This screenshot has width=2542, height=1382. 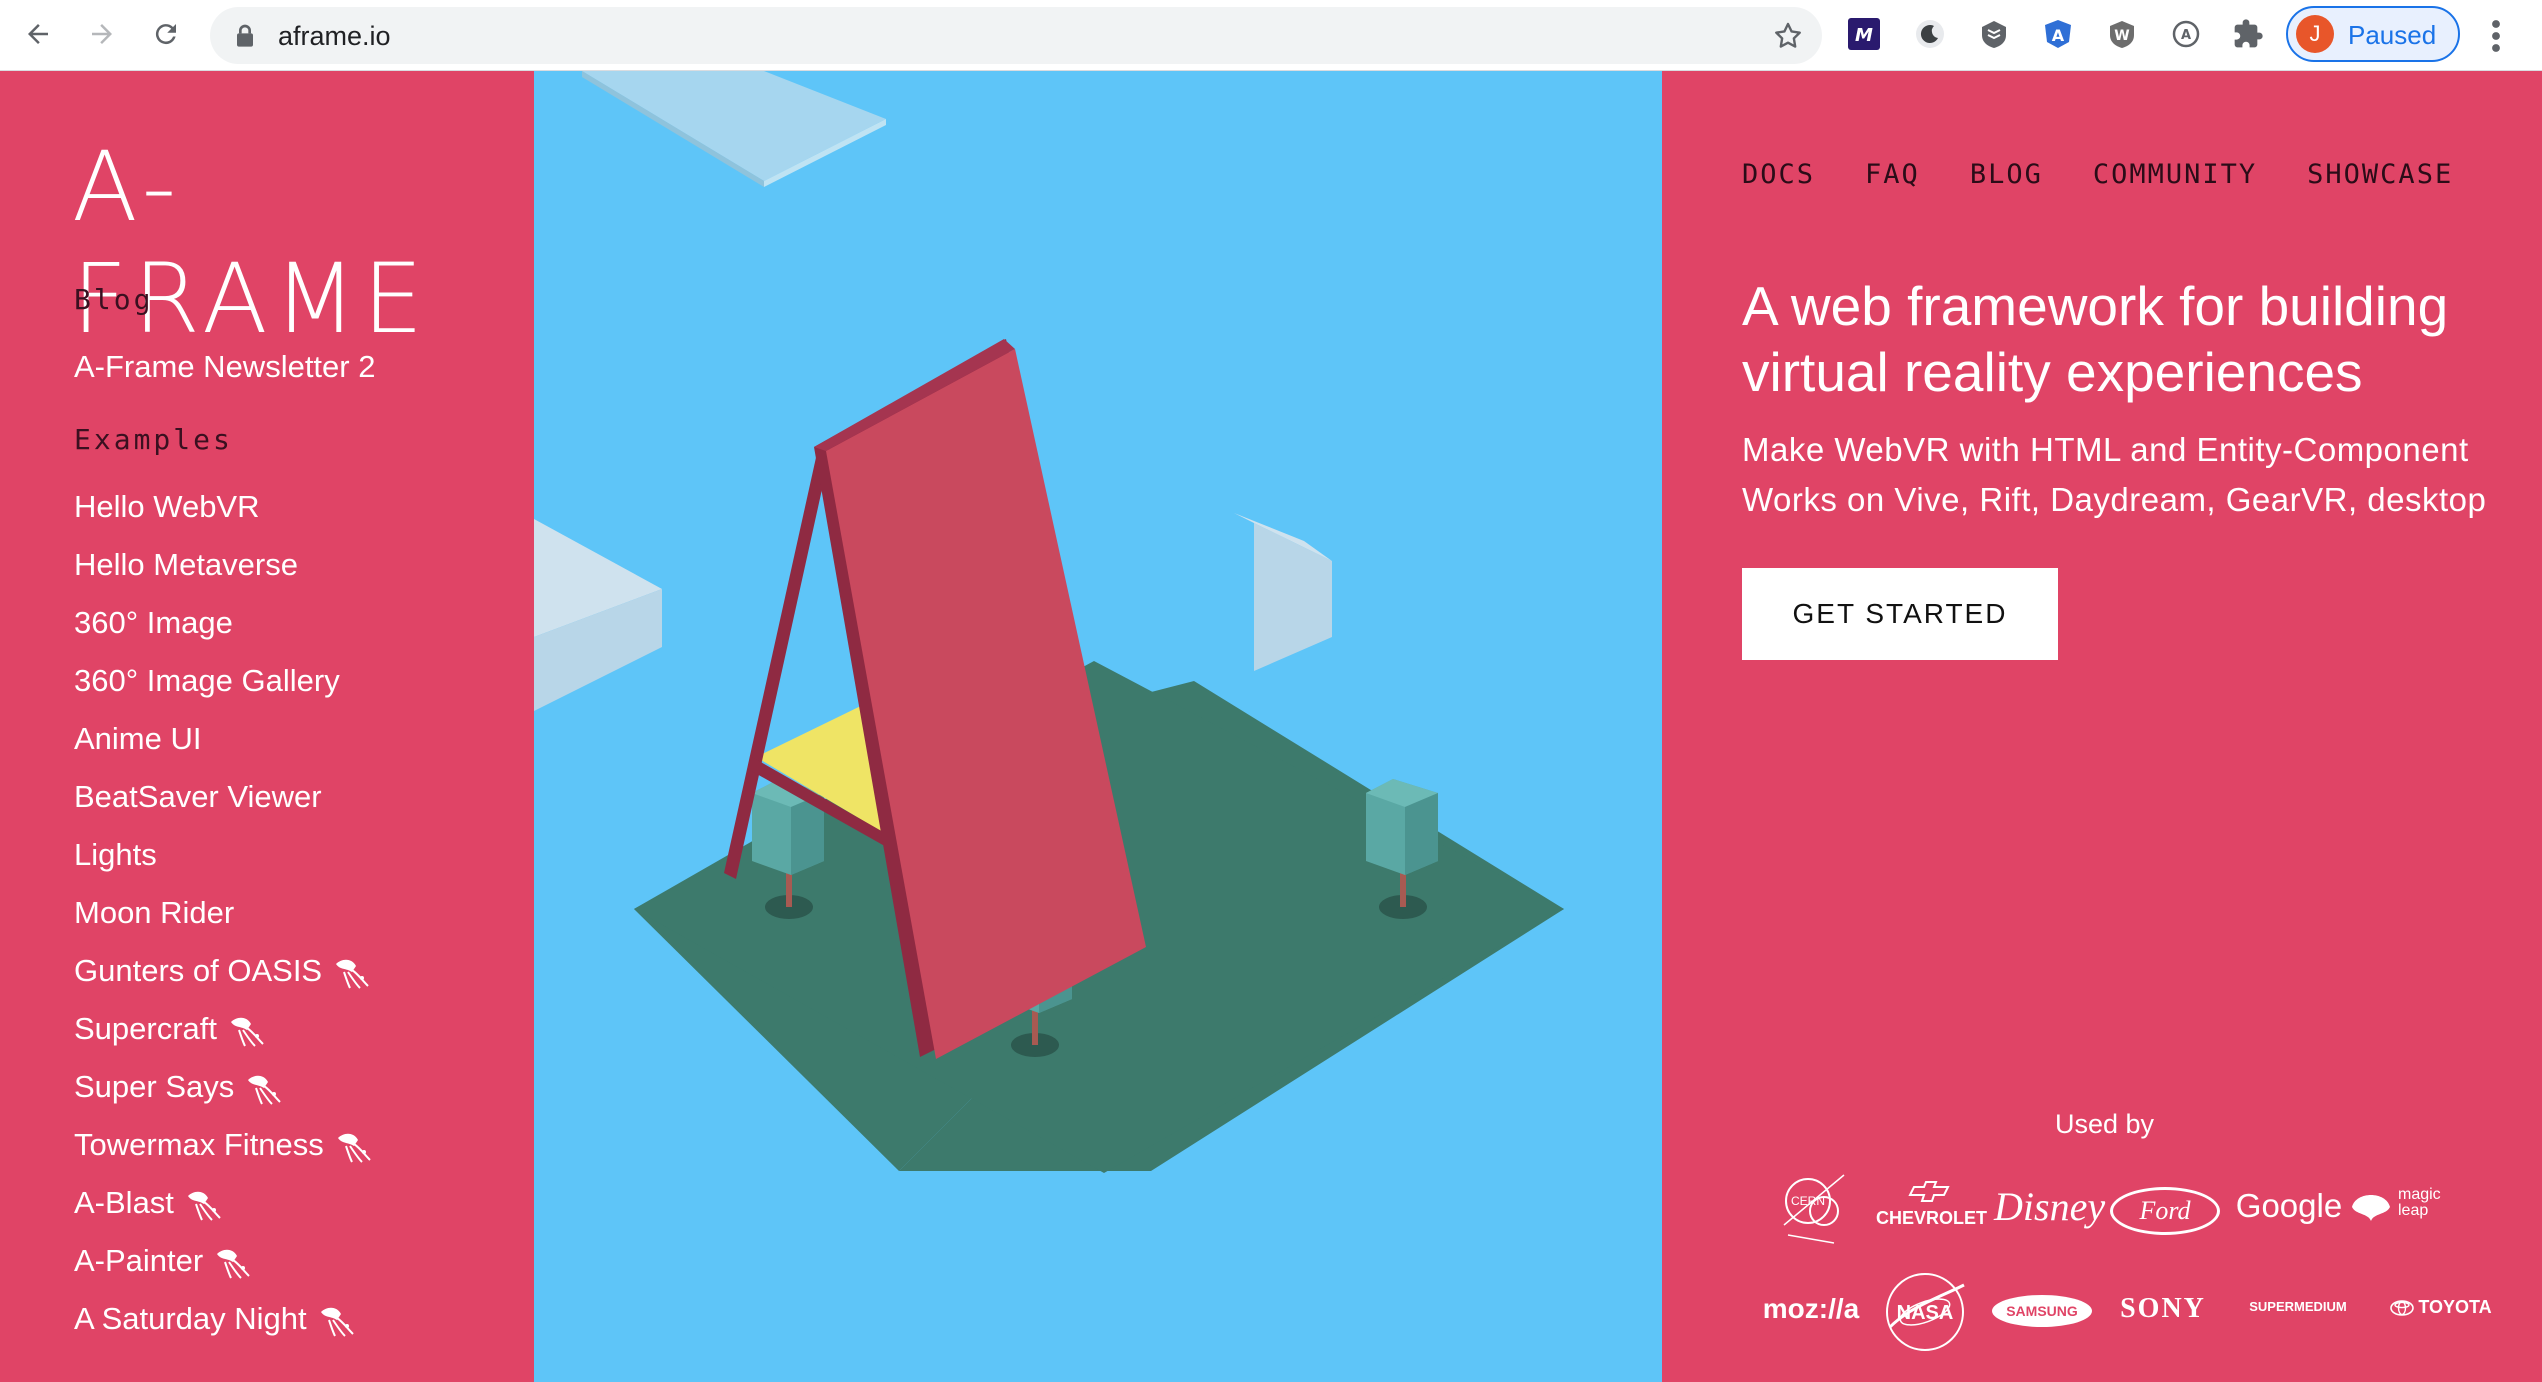 I want to click on example-link: A-Blast, so click(x=149, y=1203).